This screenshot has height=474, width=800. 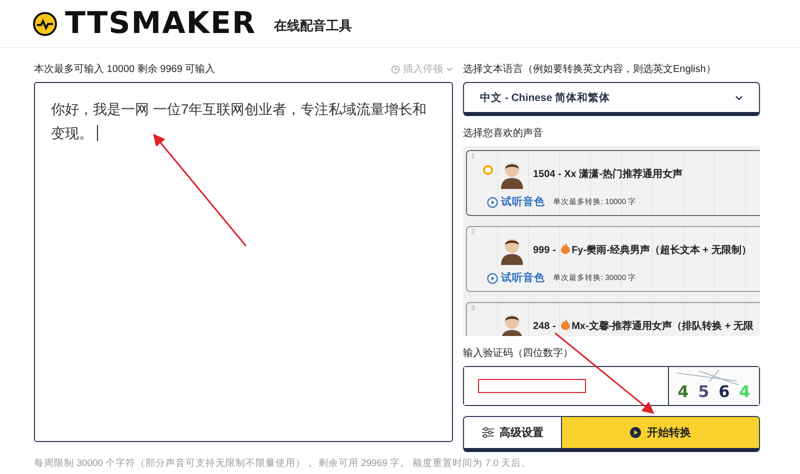 What do you see at coordinates (513, 432) in the screenshot?
I see `advanced-settings-button: 高级设置` at bounding box center [513, 432].